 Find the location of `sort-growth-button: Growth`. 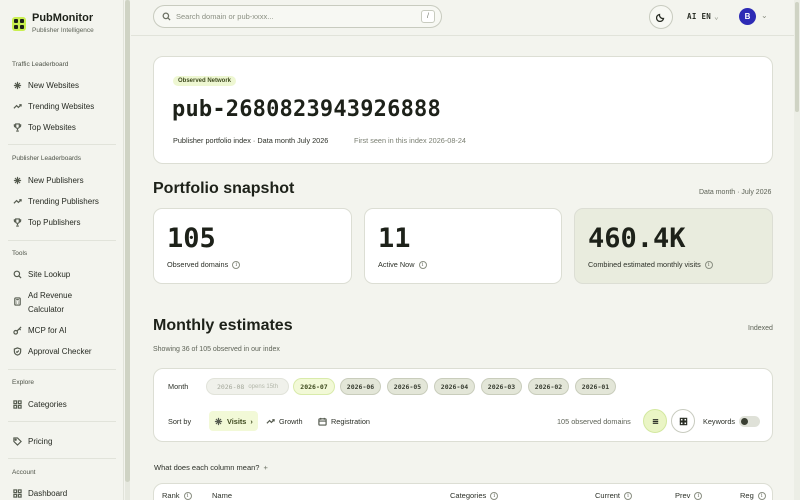

sort-growth-button: Growth is located at coordinates (284, 421).